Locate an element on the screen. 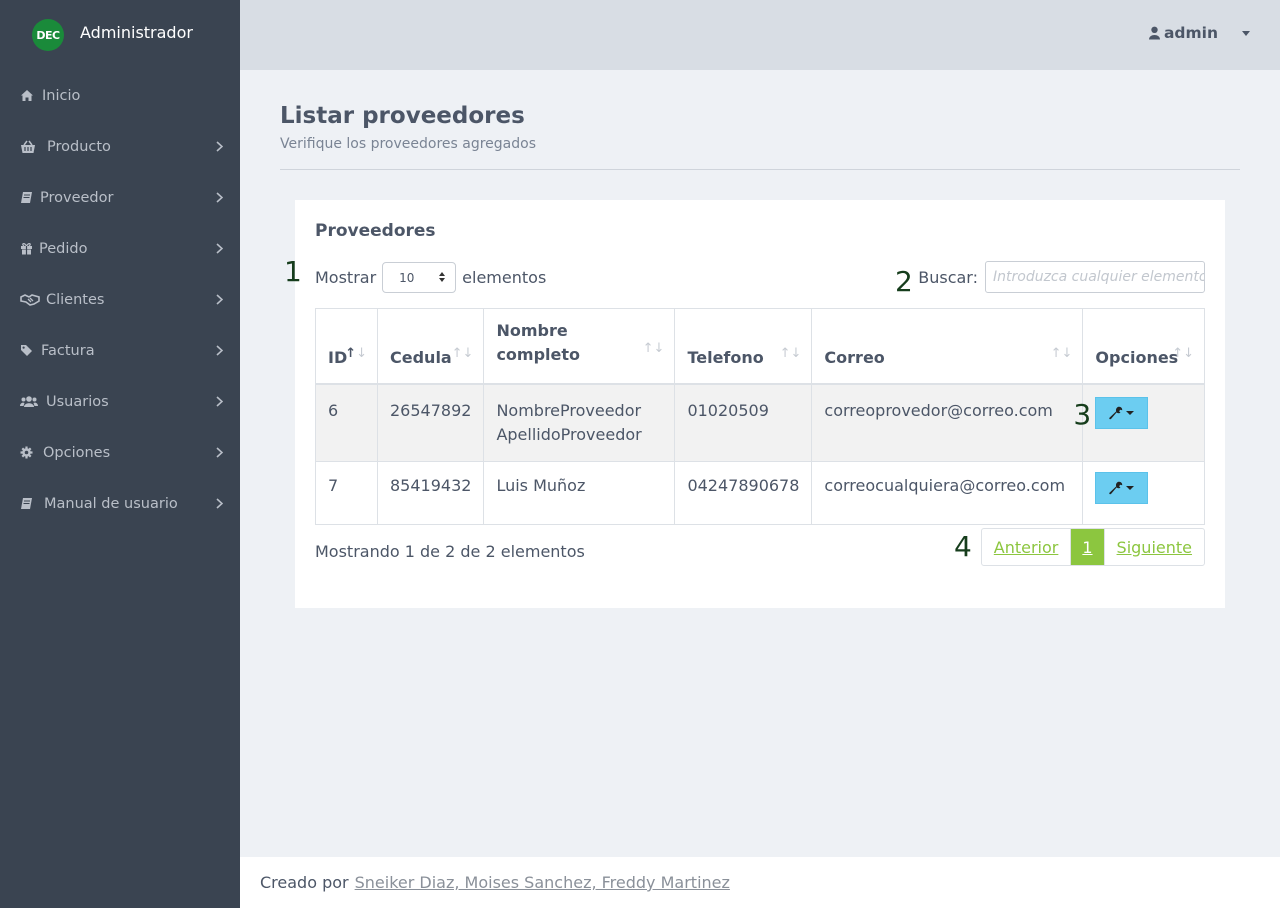 The image size is (1280, 908). user-menu: admin is located at coordinates (1199, 33).